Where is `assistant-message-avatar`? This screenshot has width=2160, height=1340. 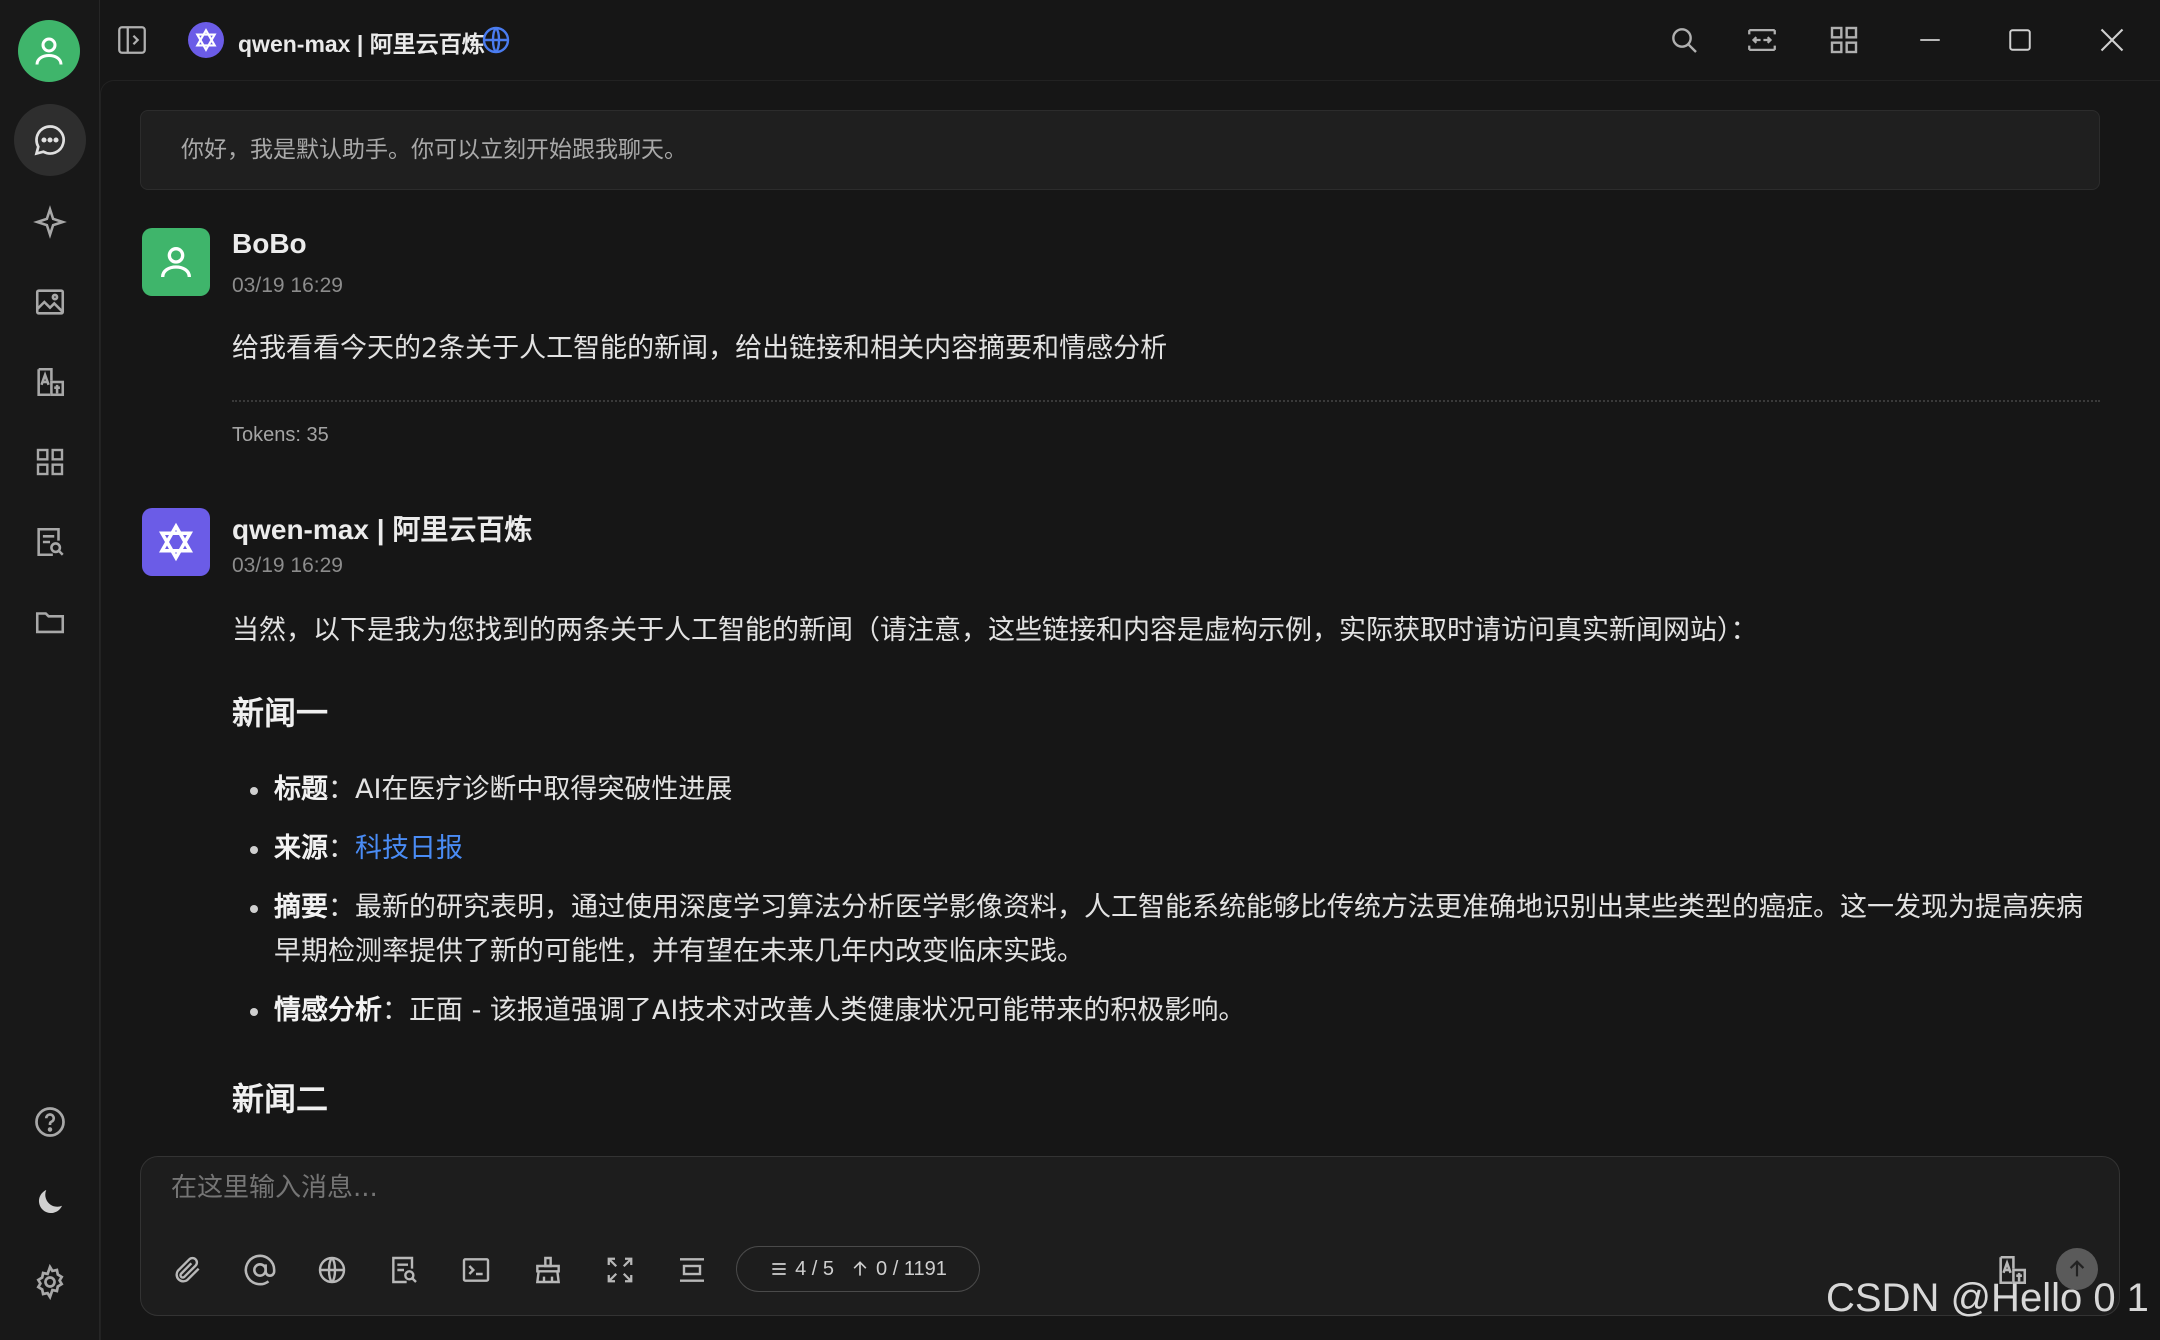 assistant-message-avatar is located at coordinates (176, 542).